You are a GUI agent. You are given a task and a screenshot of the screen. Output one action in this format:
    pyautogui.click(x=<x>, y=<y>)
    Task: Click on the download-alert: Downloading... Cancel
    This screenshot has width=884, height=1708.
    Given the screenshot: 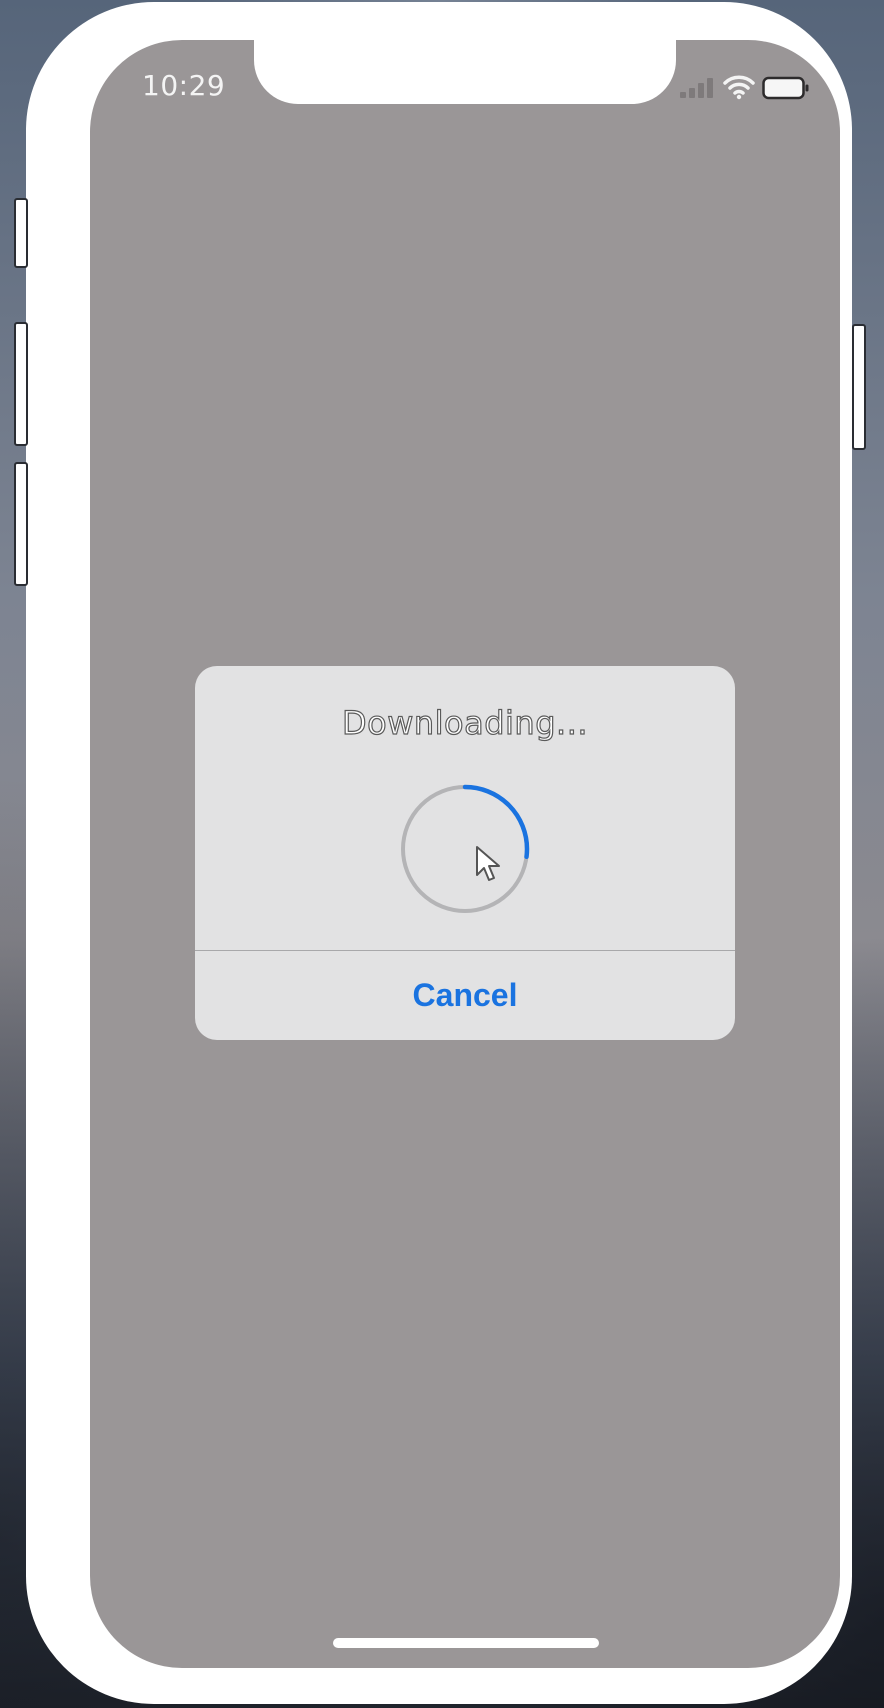 What is the action you would take?
    pyautogui.click(x=465, y=853)
    